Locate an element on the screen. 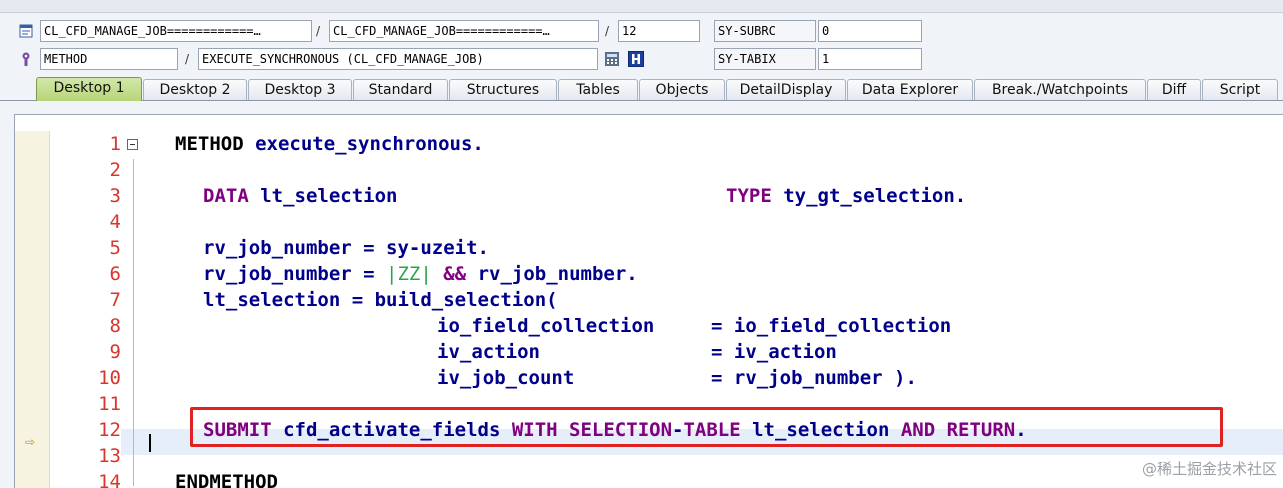  text-cursor is located at coordinates (150, 443).